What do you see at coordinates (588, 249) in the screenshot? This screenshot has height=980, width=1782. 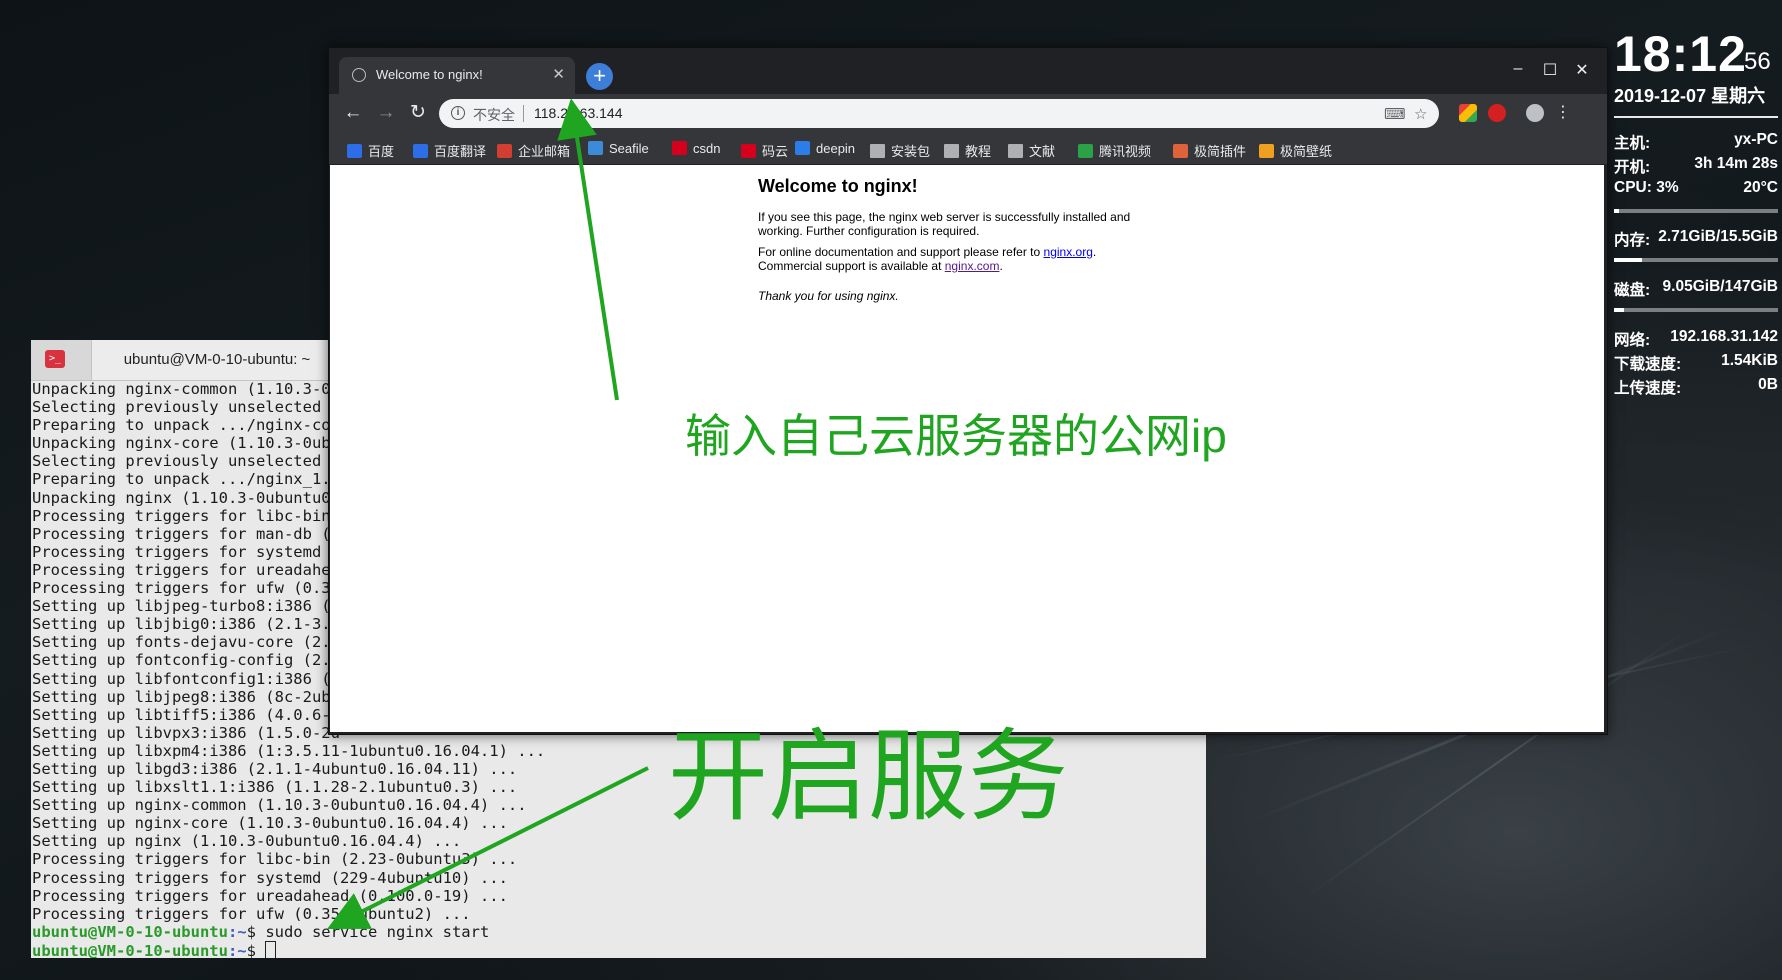 I see `arrow-to-address-bar` at bounding box center [588, 249].